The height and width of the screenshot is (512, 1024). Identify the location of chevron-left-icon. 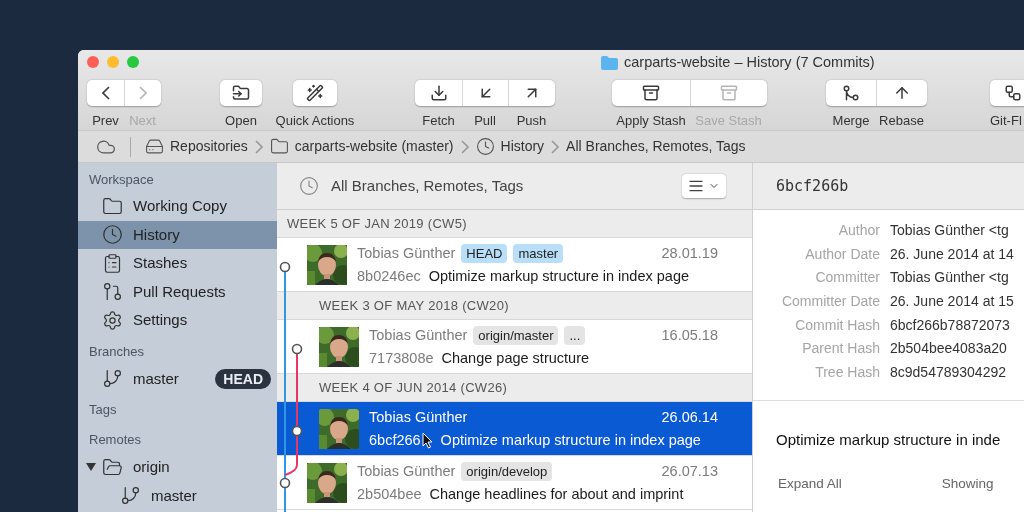
(105, 93).